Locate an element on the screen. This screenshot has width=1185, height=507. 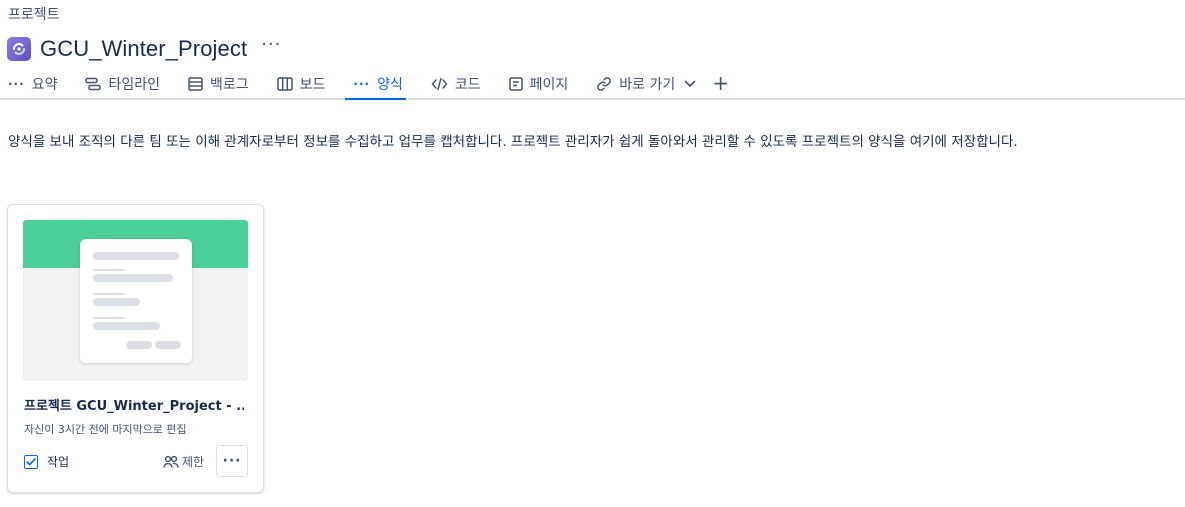
tab-label: 페이지 is located at coordinates (549, 85).